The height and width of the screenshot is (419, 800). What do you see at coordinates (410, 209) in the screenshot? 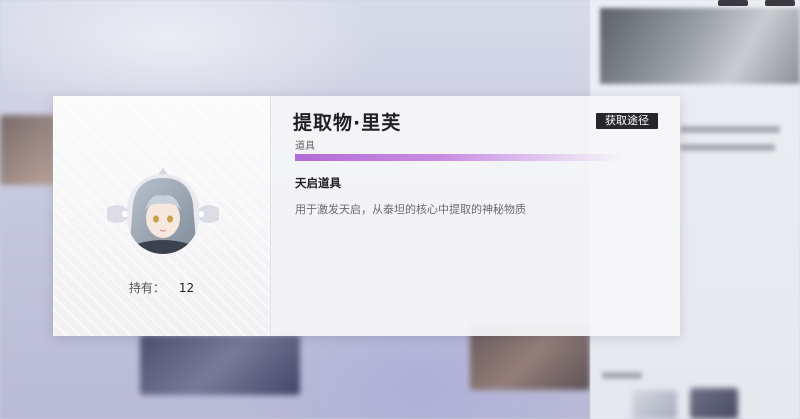
I see `item-description: 用于激发天启，从泰坦的核心中提取的神秘物质` at bounding box center [410, 209].